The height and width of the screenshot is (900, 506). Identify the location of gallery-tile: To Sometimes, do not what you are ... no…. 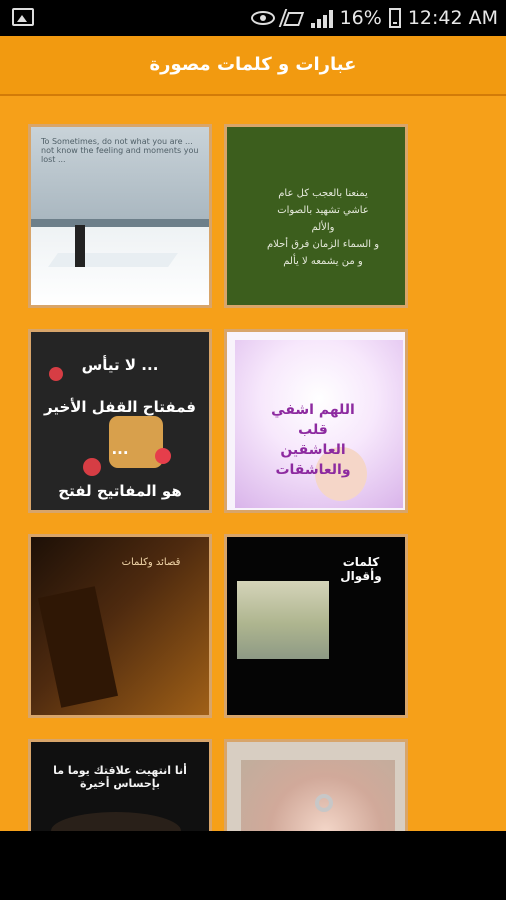
(120, 216).